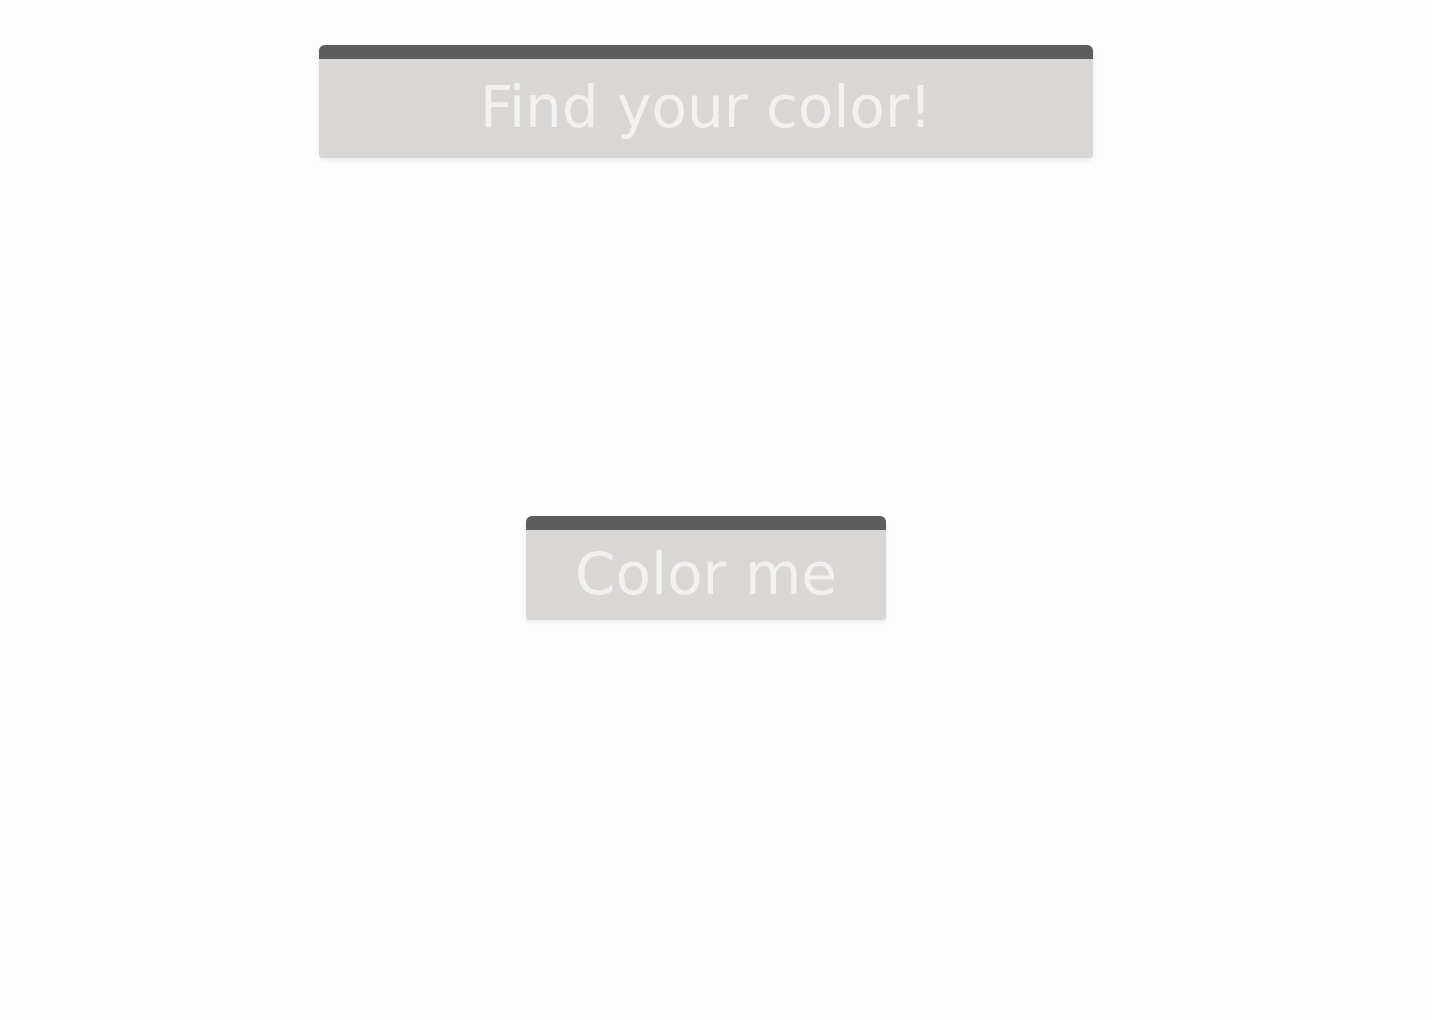  Describe the element at coordinates (706, 52) in the screenshot. I see `title-banner-top-bar` at that location.